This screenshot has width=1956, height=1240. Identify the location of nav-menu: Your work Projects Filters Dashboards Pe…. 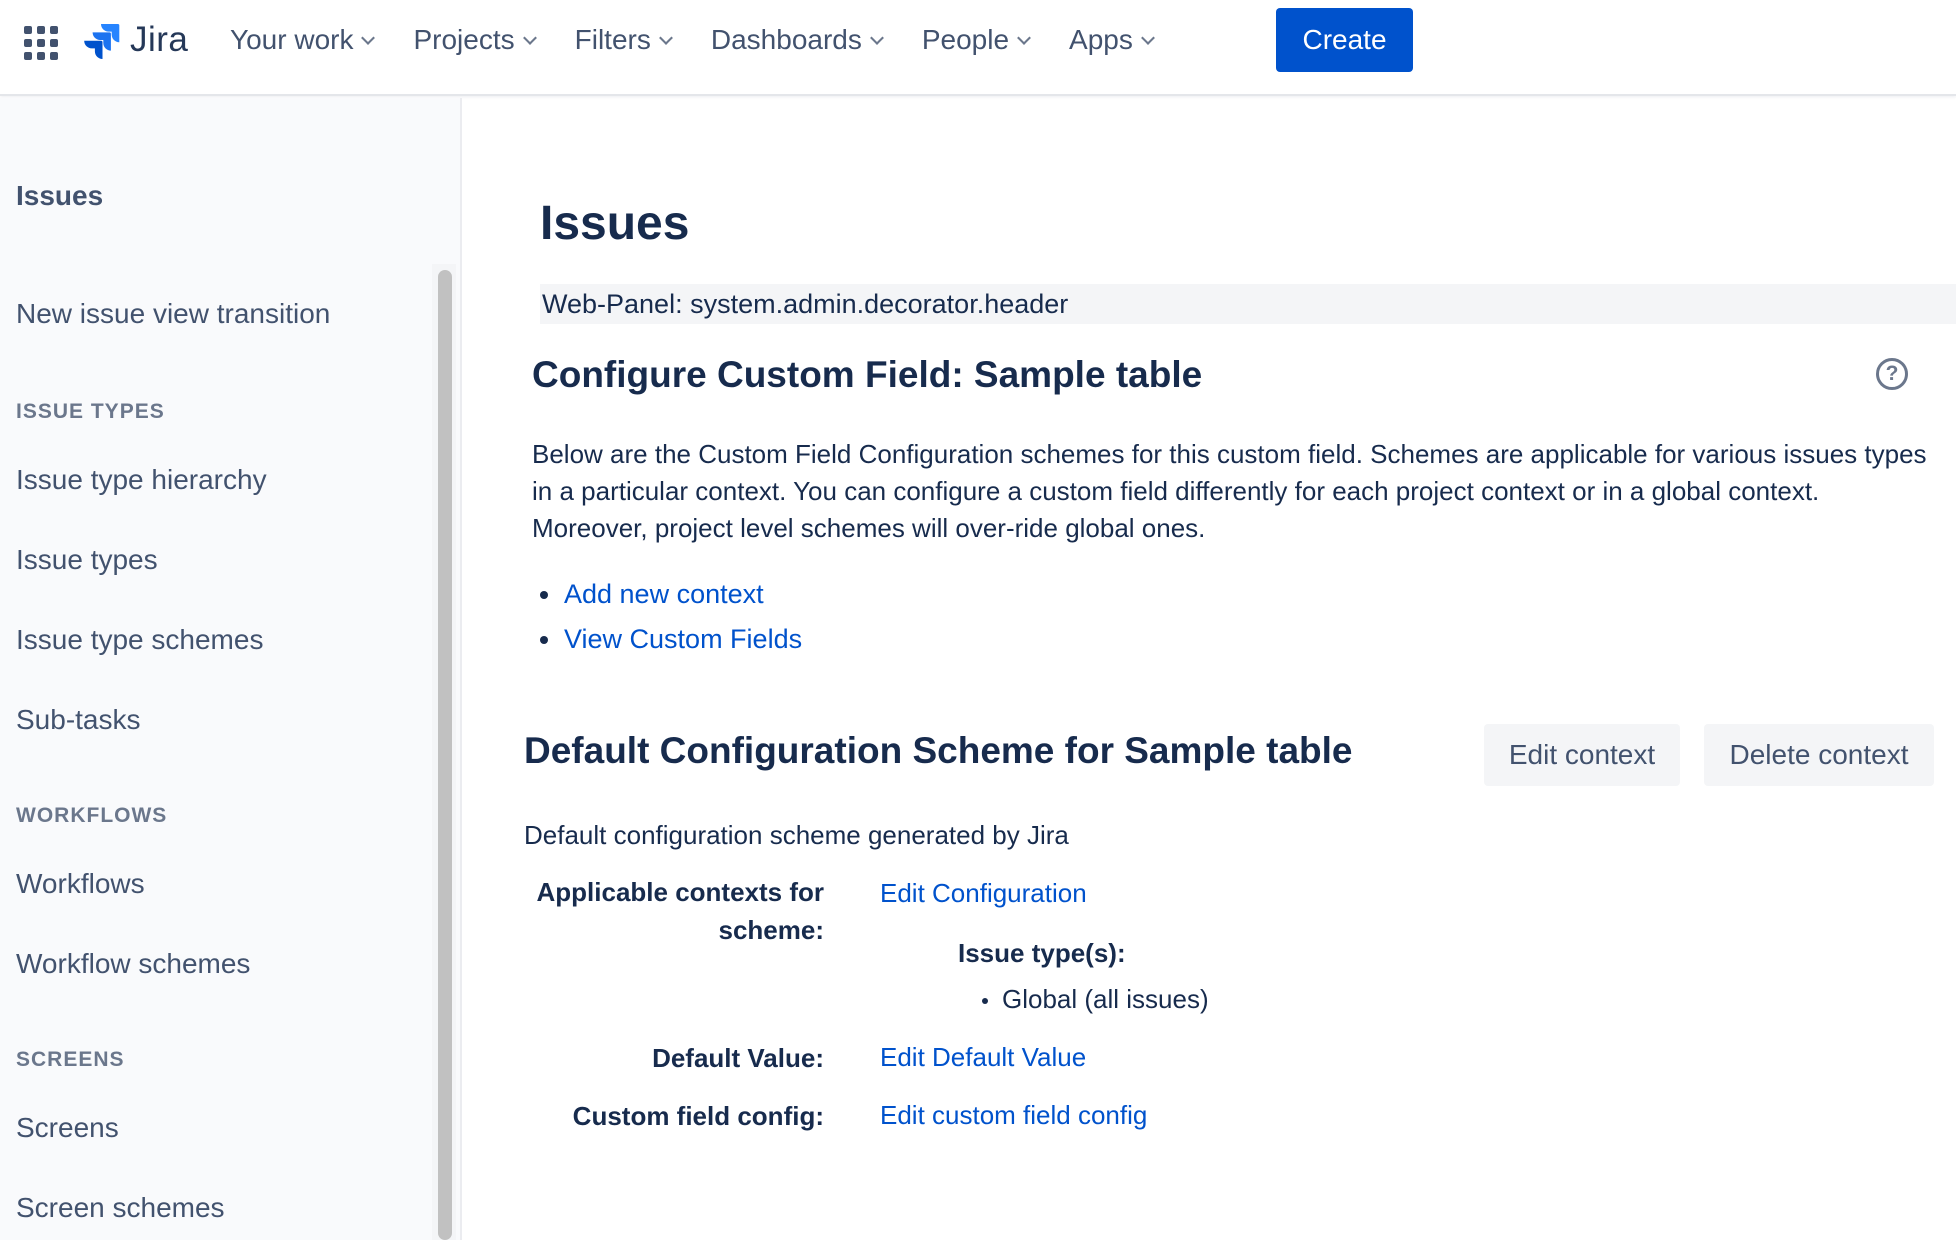
(711, 40).